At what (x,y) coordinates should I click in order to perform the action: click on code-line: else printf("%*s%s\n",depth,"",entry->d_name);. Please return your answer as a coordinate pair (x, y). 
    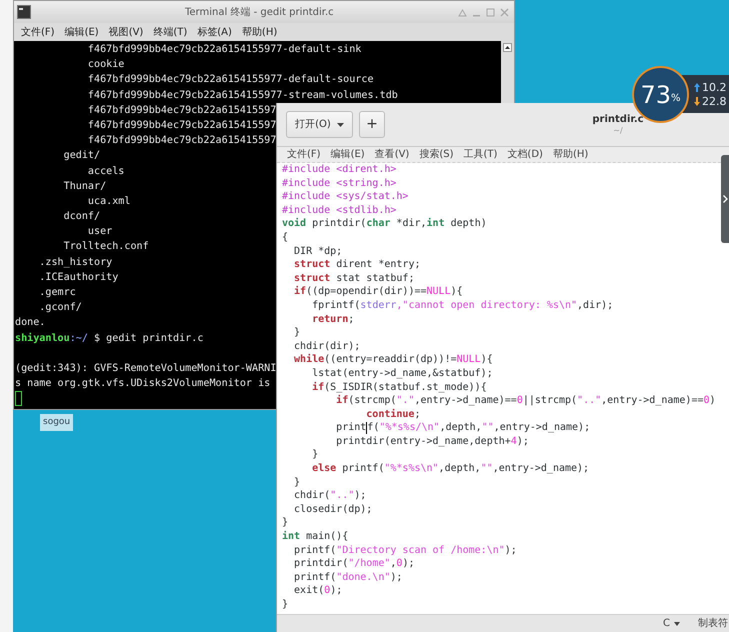
    Looking at the image, I should click on (450, 469).